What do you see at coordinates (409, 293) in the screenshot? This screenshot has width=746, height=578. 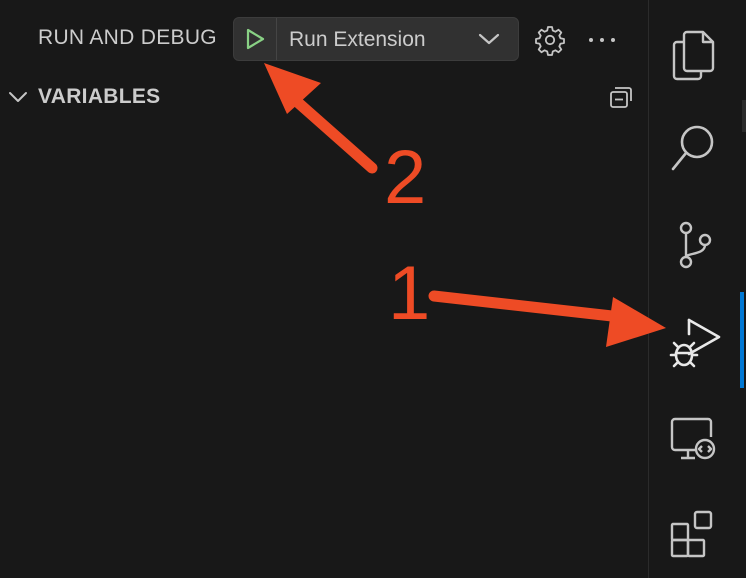 I see `annotation-label-1: 1` at bounding box center [409, 293].